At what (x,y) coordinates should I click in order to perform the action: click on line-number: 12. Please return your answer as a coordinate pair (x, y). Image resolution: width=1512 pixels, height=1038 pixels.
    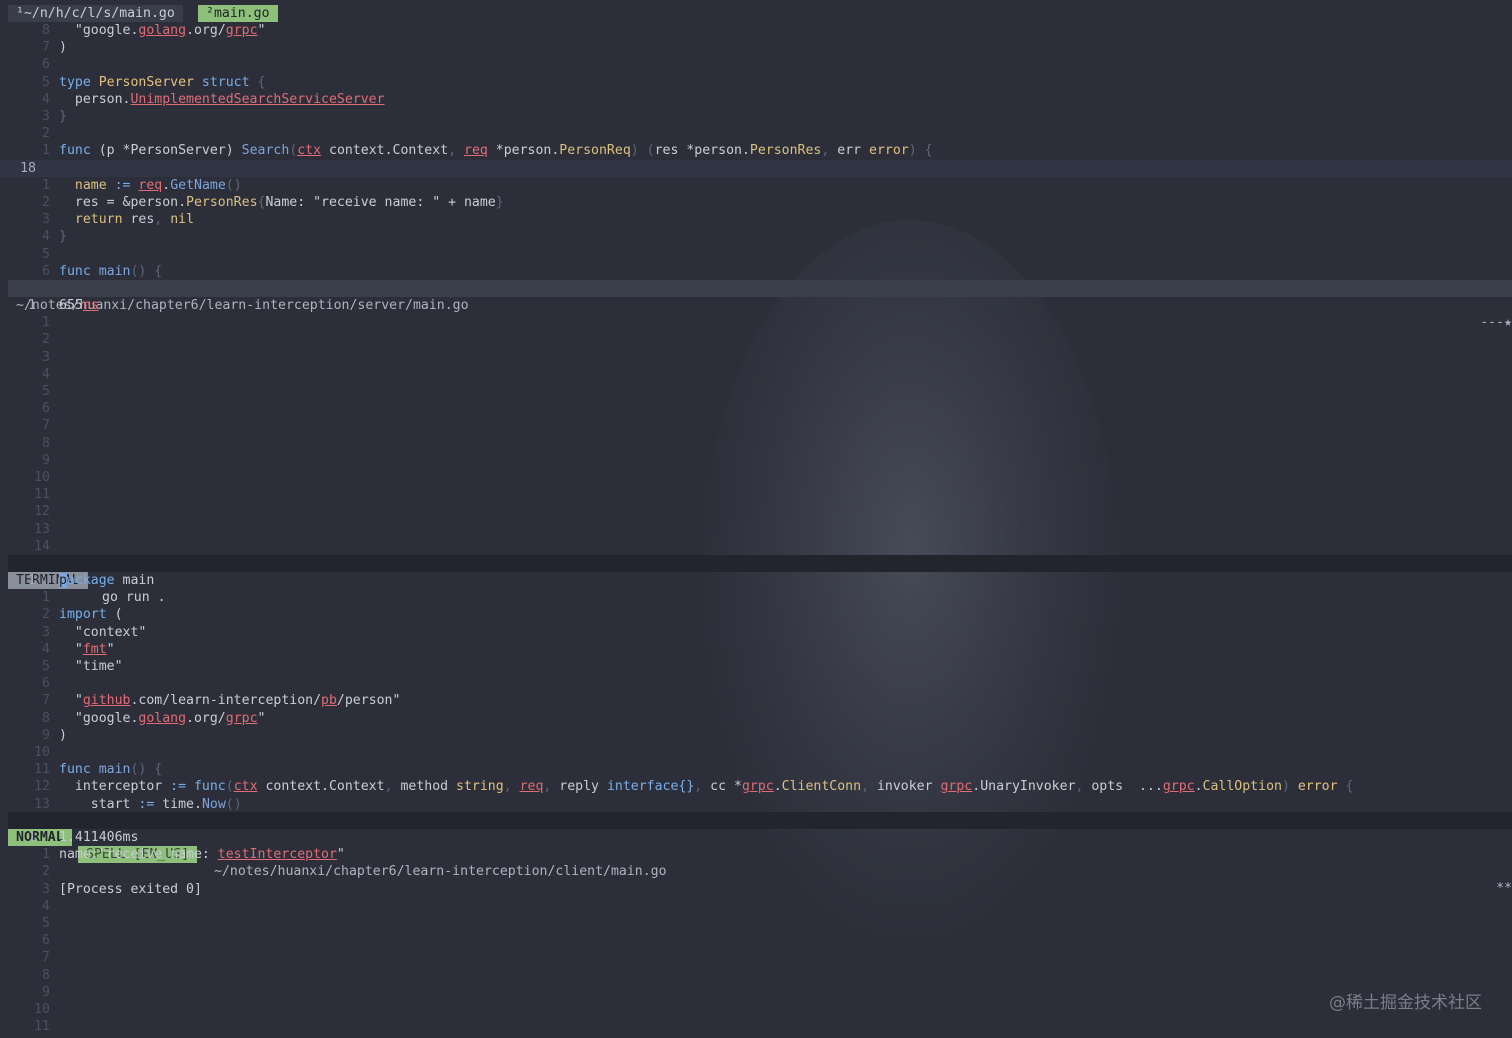
    Looking at the image, I should click on (42, 787).